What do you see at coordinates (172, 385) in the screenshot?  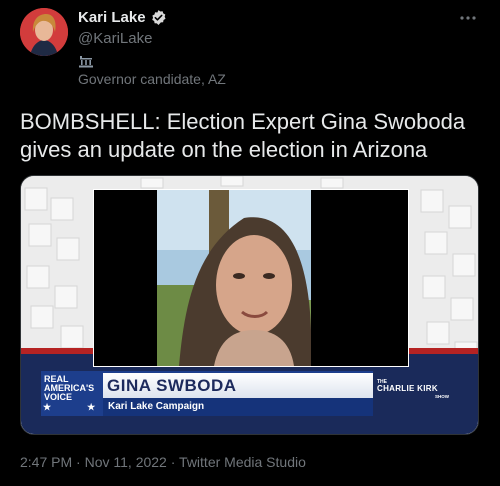 I see `speaker-name: GINA SWBODA` at bounding box center [172, 385].